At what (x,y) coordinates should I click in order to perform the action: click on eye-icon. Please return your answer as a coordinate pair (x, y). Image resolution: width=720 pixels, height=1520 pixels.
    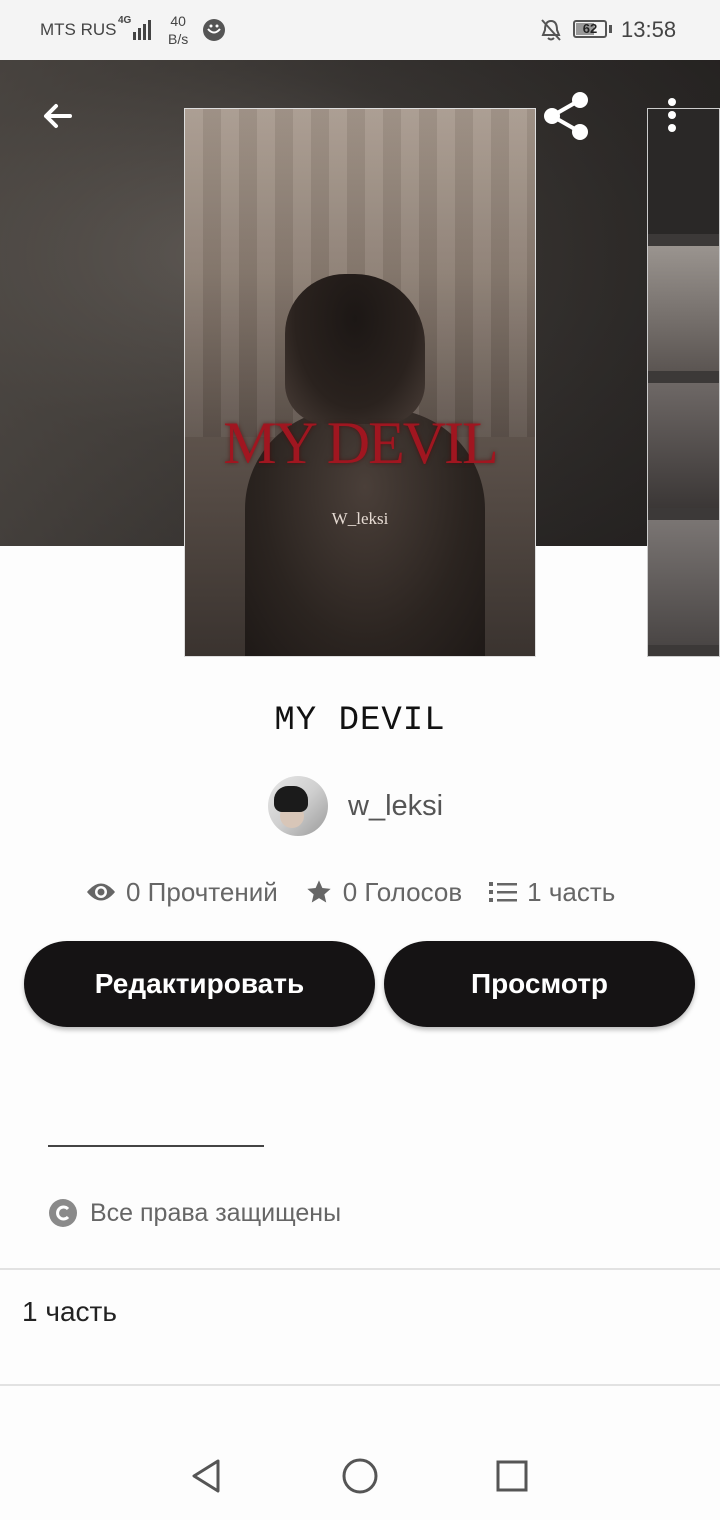
    Looking at the image, I should click on (101, 892).